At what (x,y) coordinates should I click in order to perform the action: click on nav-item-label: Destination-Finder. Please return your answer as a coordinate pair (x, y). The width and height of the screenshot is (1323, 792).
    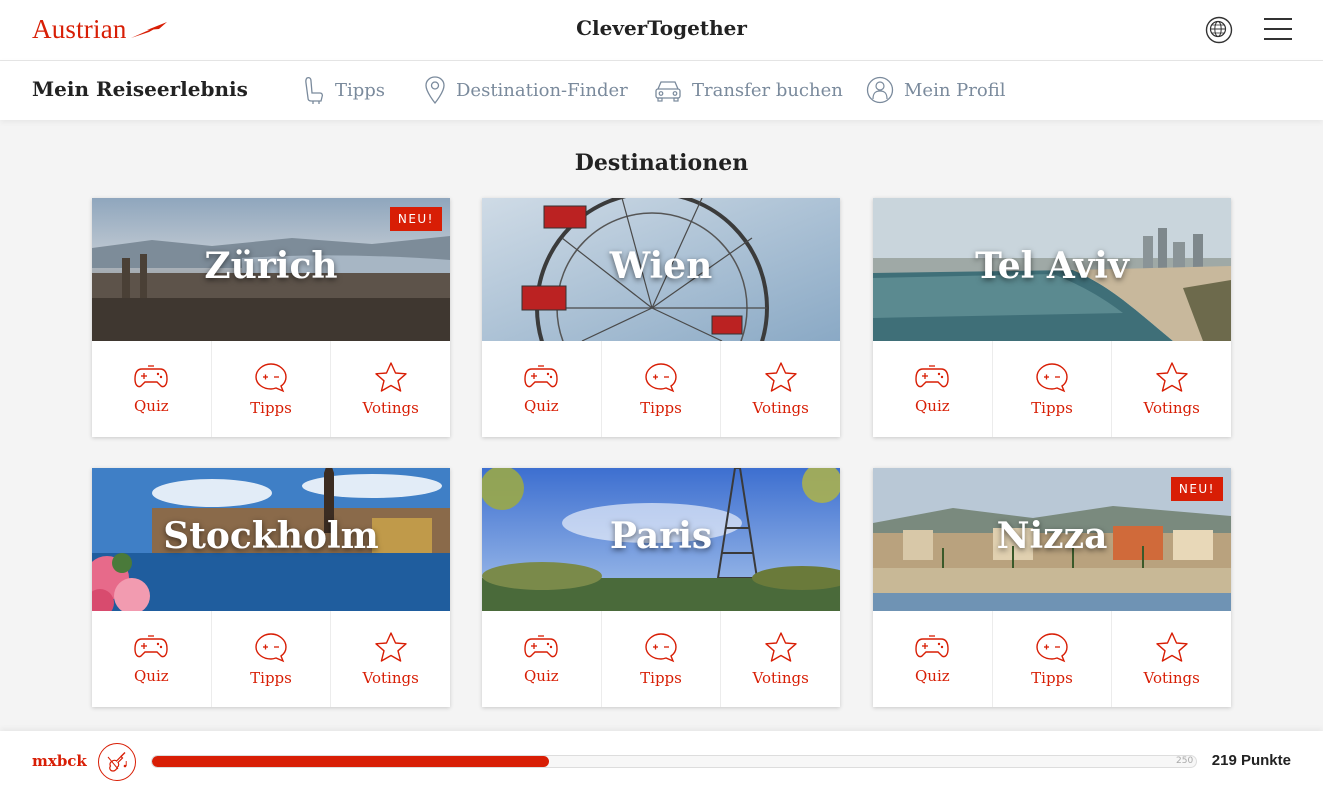
    Looking at the image, I should click on (542, 90).